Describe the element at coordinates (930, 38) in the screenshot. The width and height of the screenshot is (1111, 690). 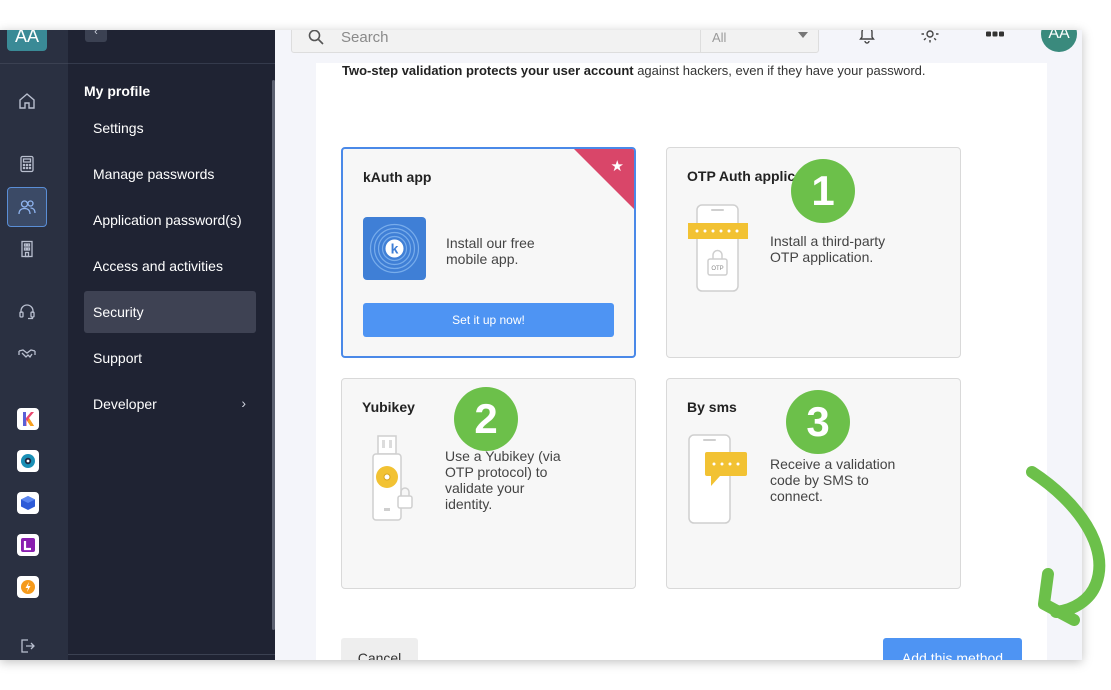
I see `gear-icon` at that location.